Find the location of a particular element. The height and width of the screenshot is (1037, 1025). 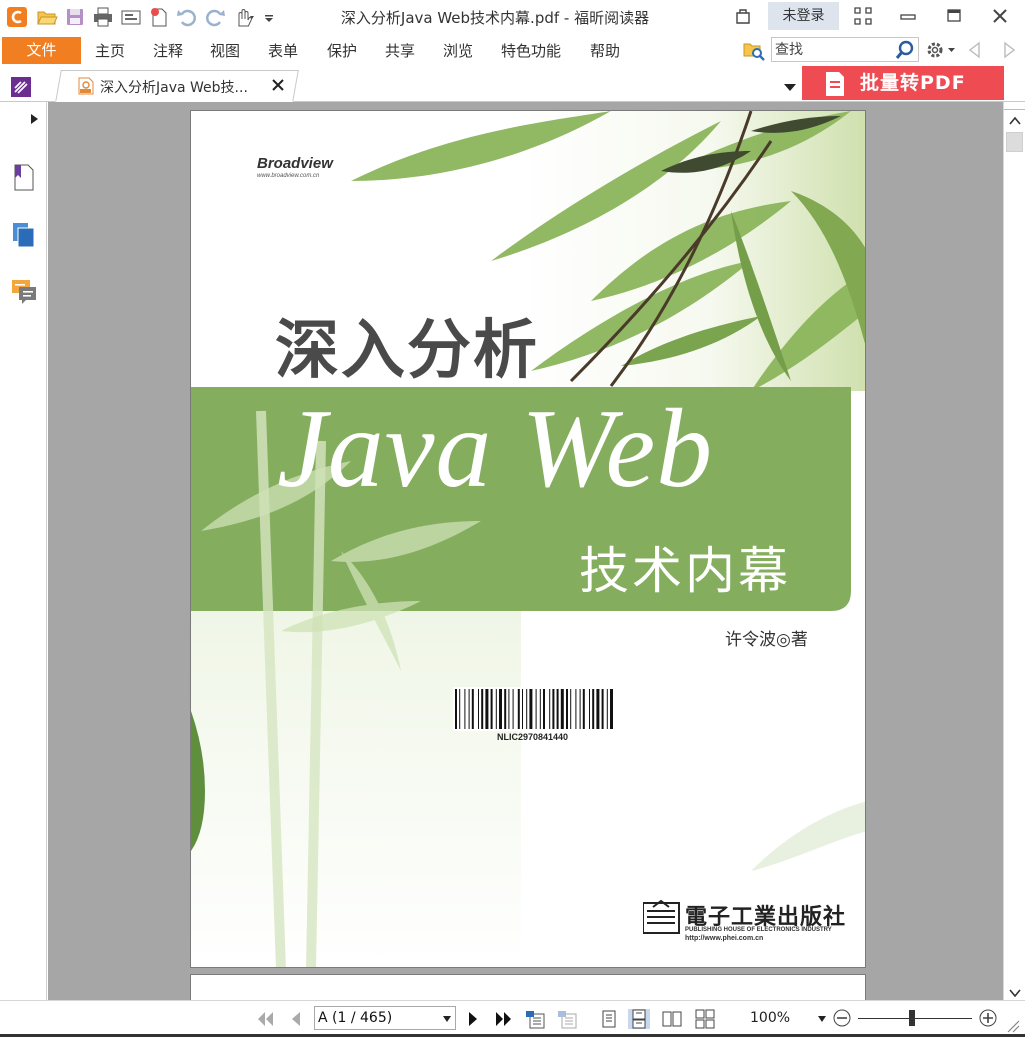

publisher-brand: Broadview is located at coordinates (295, 163).